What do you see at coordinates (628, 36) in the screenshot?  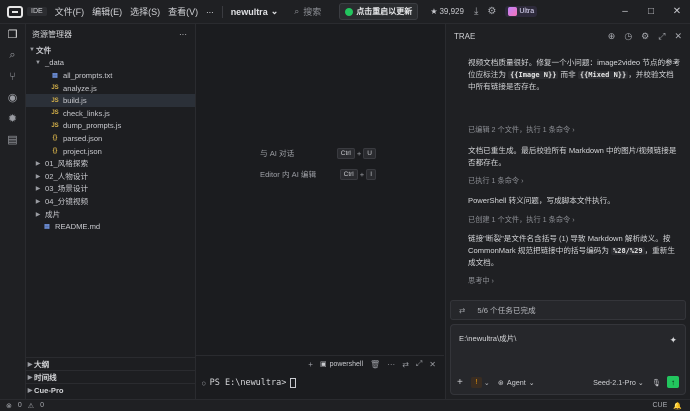 I see `history-icon: ◷` at bounding box center [628, 36].